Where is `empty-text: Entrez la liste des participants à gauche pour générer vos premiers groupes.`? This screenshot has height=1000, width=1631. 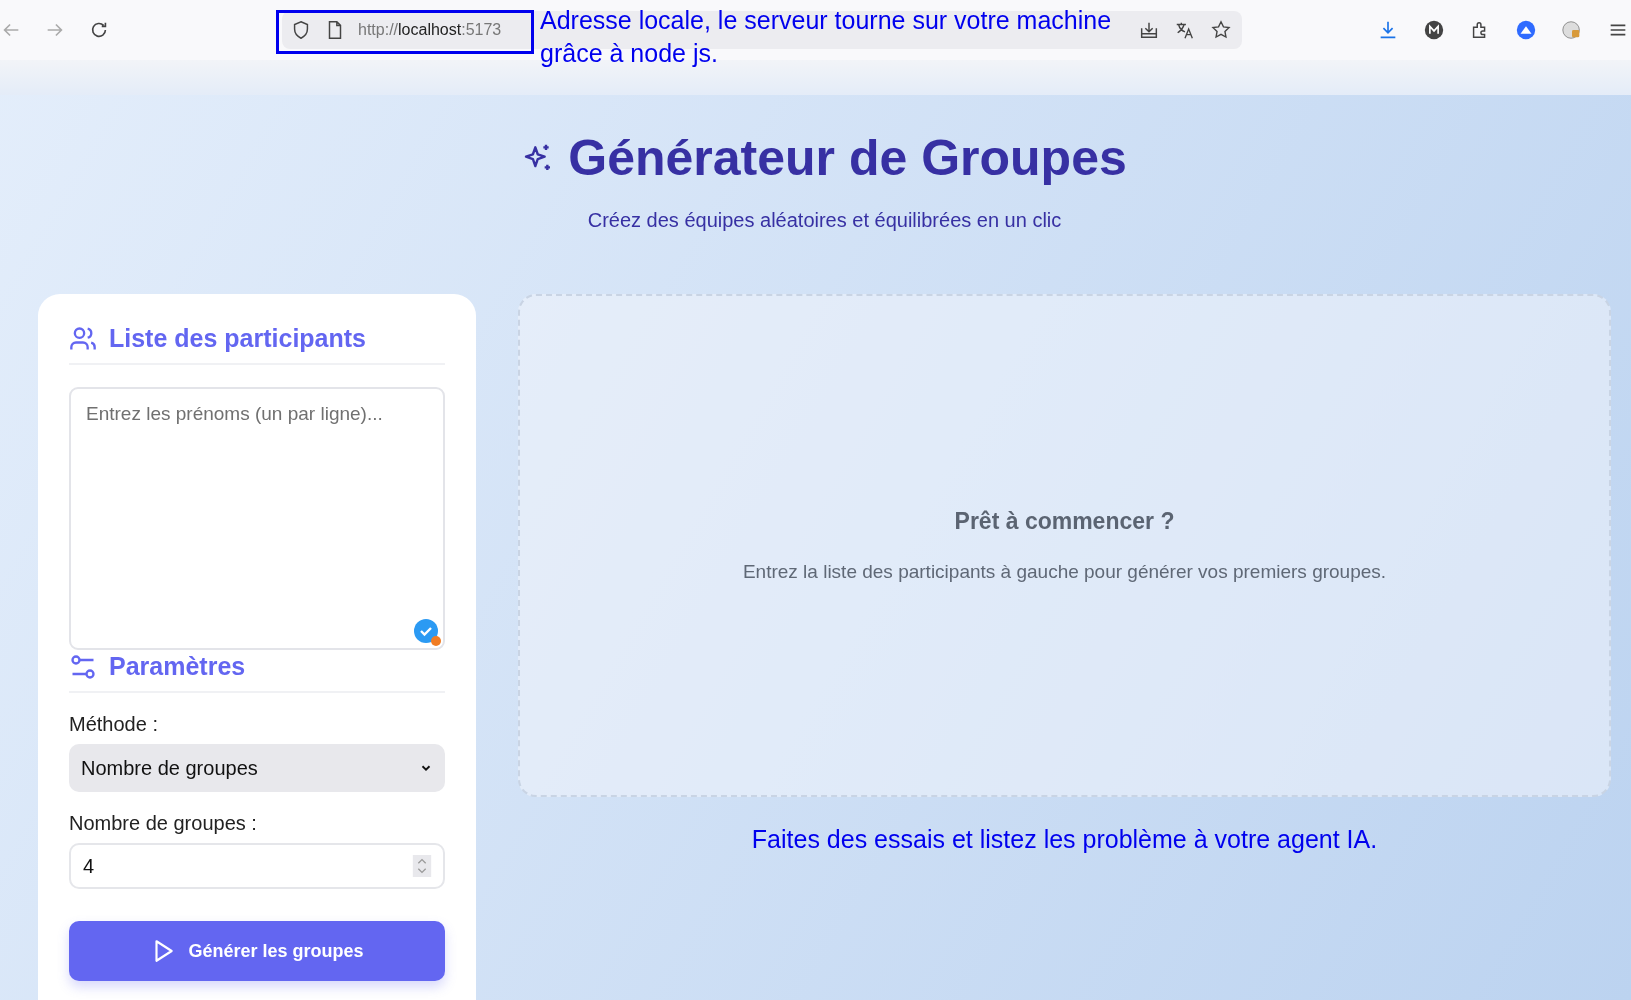 empty-text: Entrez la liste des participants à gauche pour générer vos premiers groupes. is located at coordinates (1064, 572).